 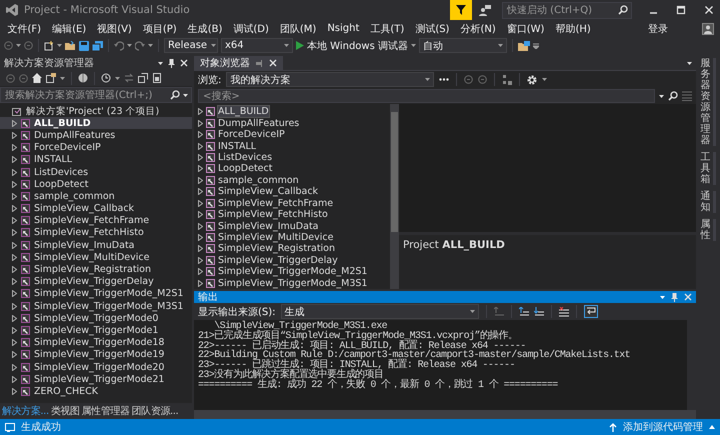 I want to click on gear-icon, so click(x=532, y=79).